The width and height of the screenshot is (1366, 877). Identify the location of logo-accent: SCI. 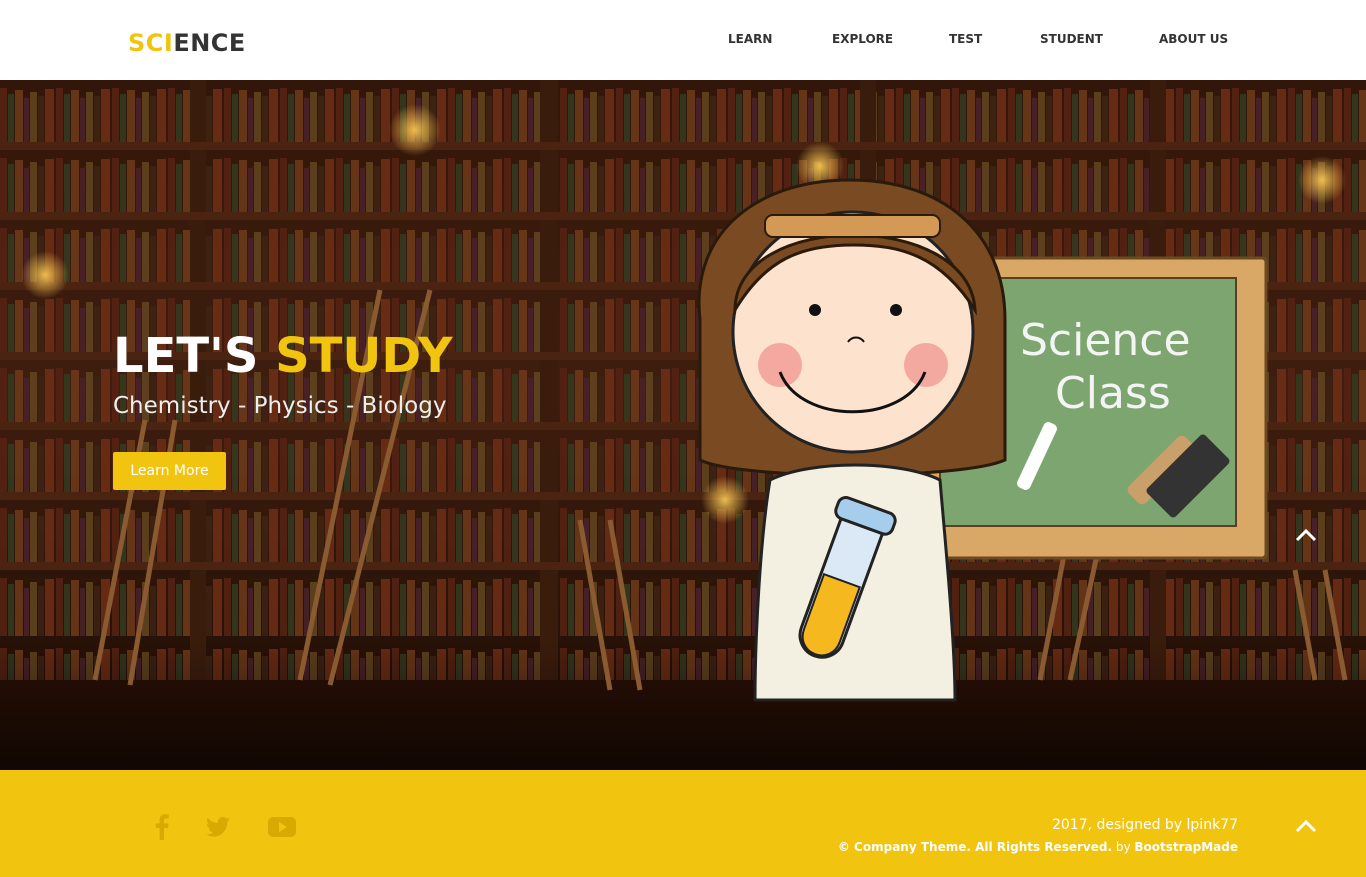
(151, 43).